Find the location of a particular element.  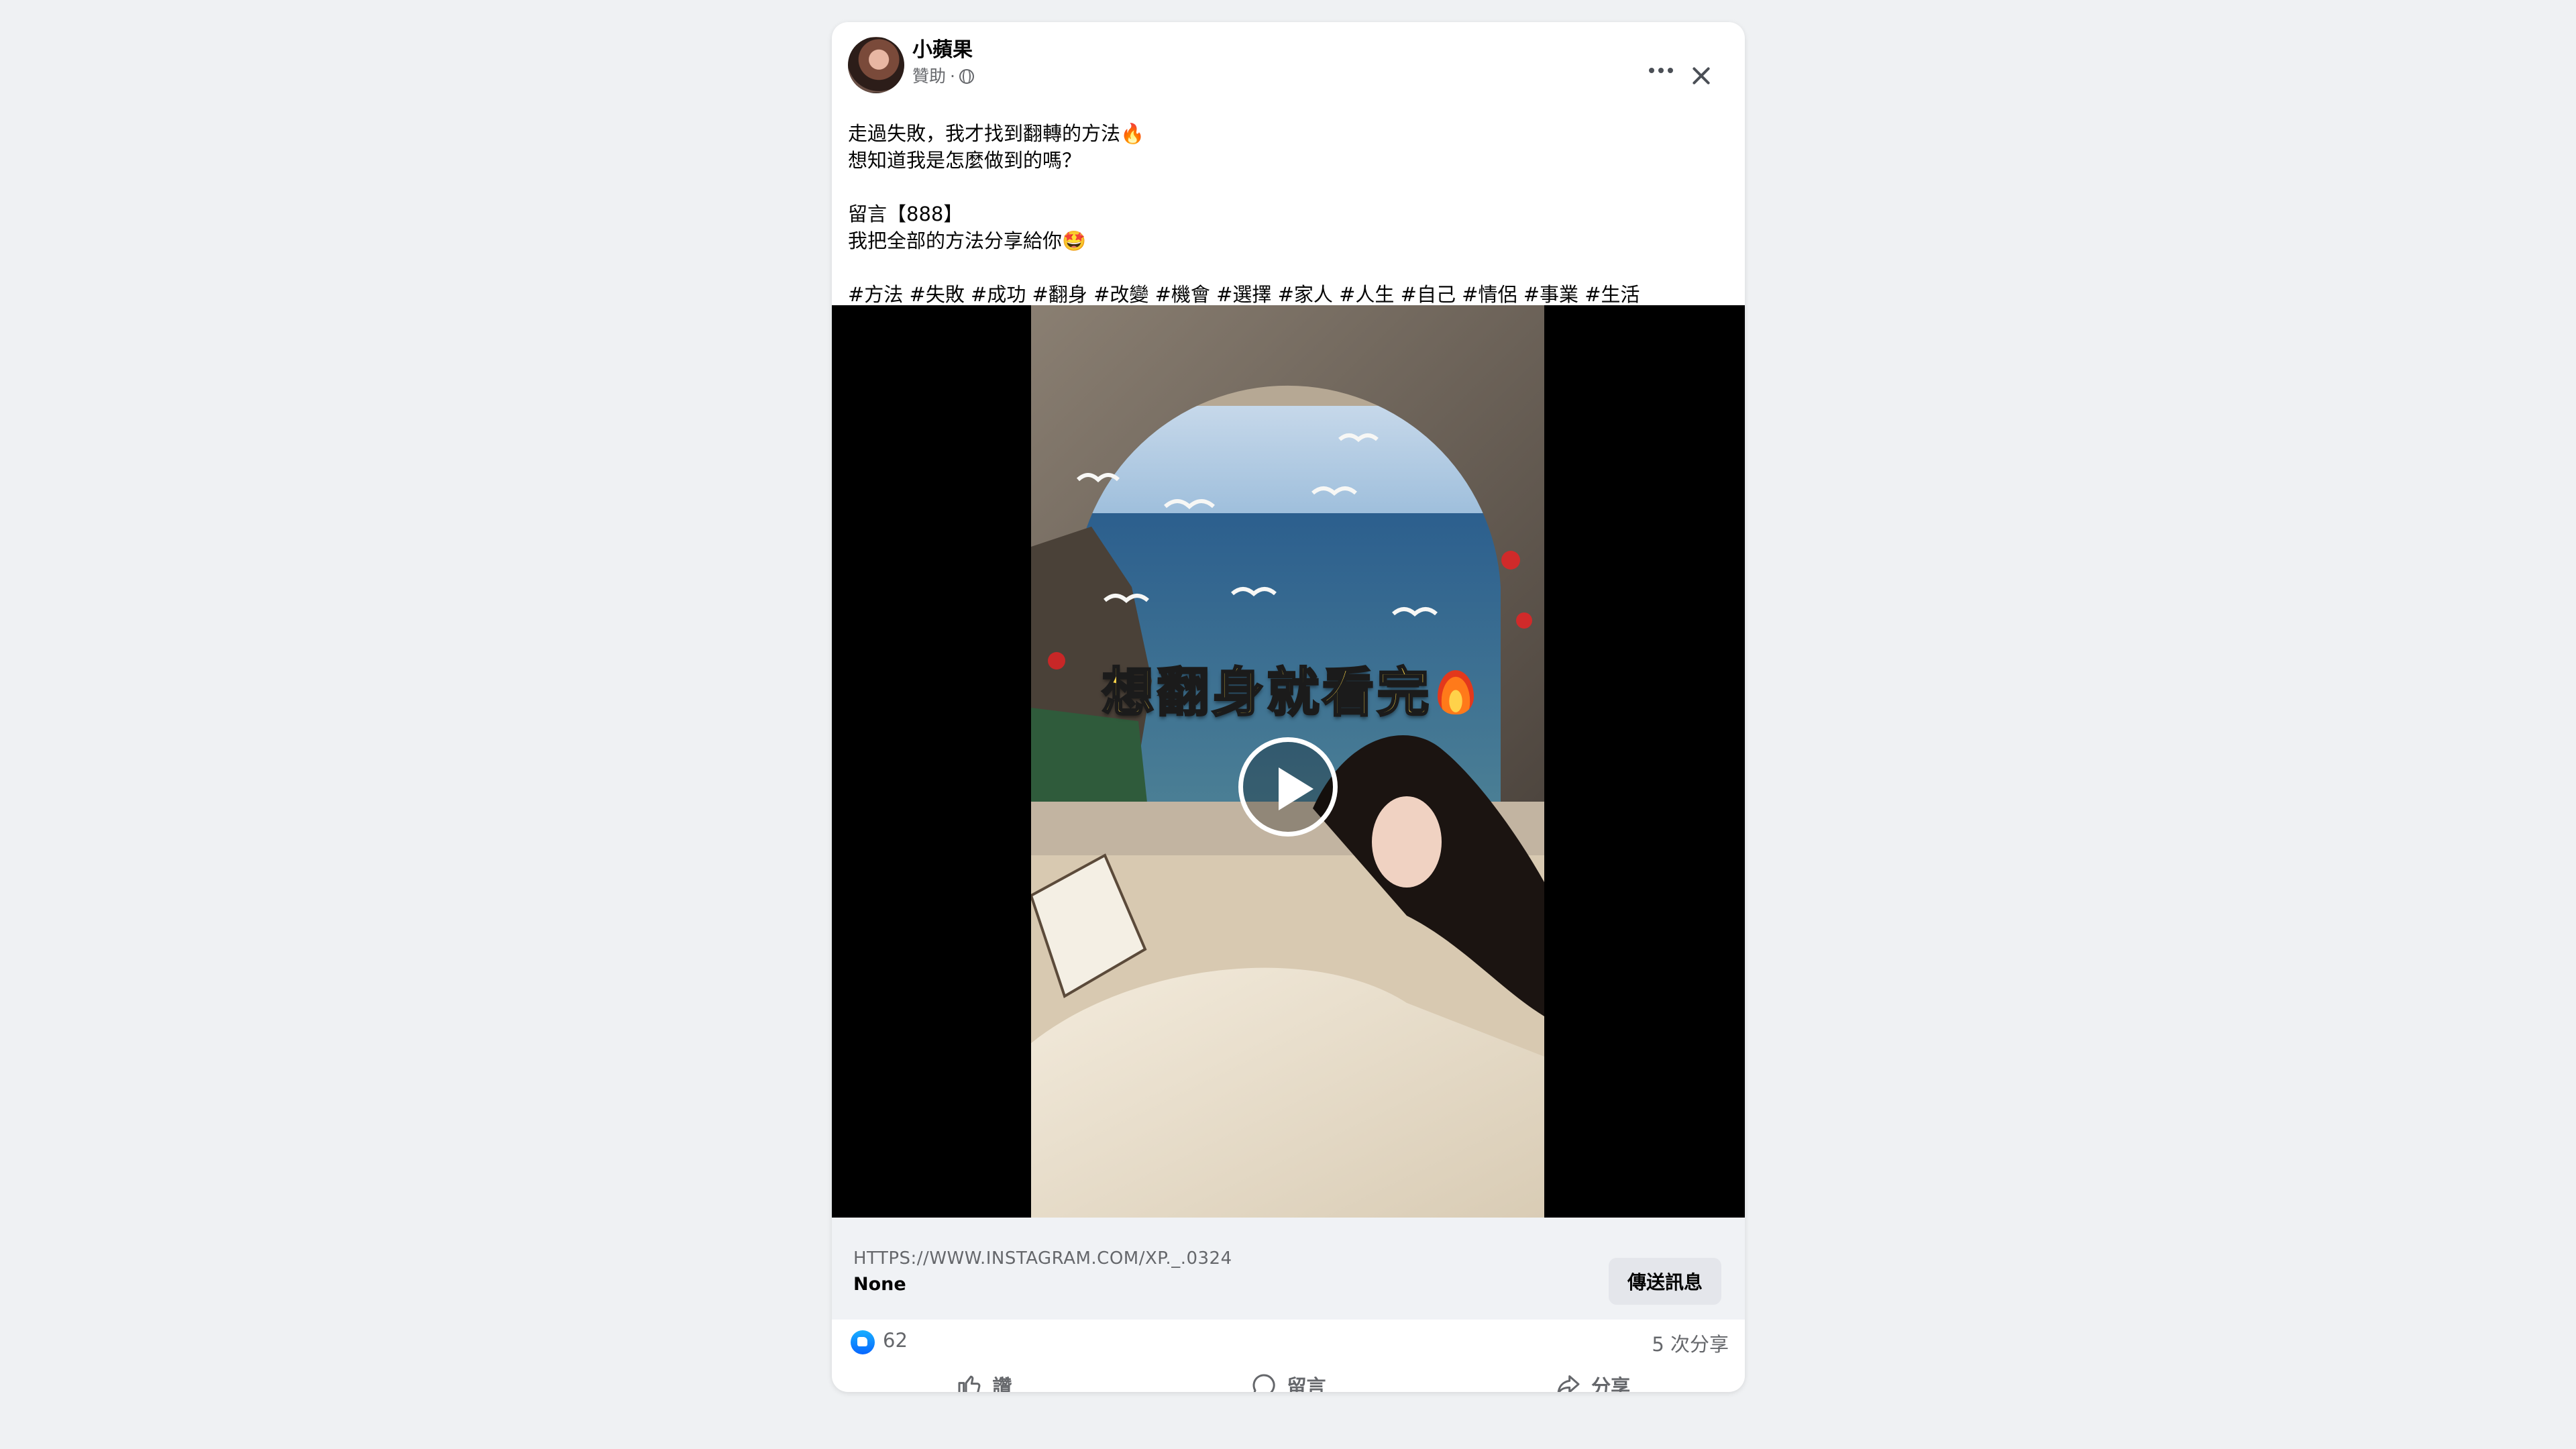

share-label: 分享 is located at coordinates (1611, 1383).